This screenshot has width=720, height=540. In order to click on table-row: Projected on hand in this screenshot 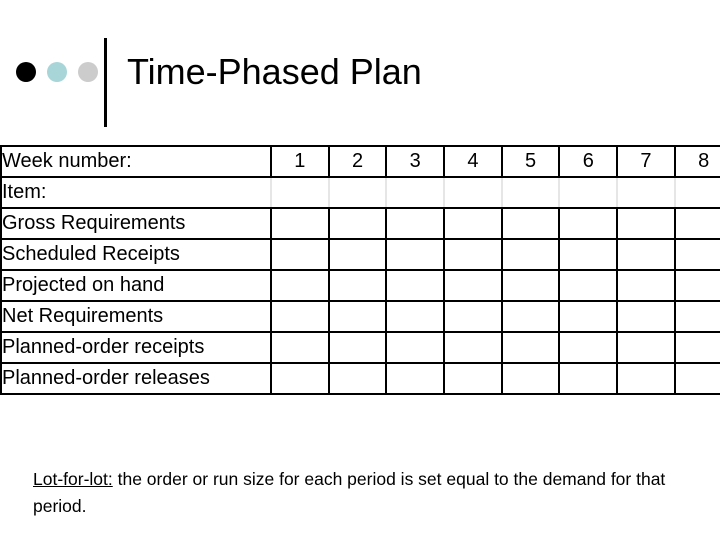, I will do `click(360, 285)`.